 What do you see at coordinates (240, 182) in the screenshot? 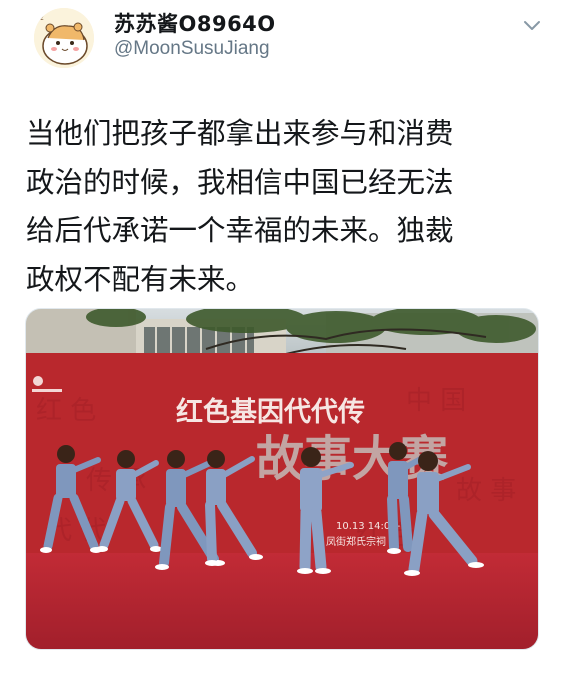
I see `tweet-text-line: 政治的时候，我相信中国已经无法` at bounding box center [240, 182].